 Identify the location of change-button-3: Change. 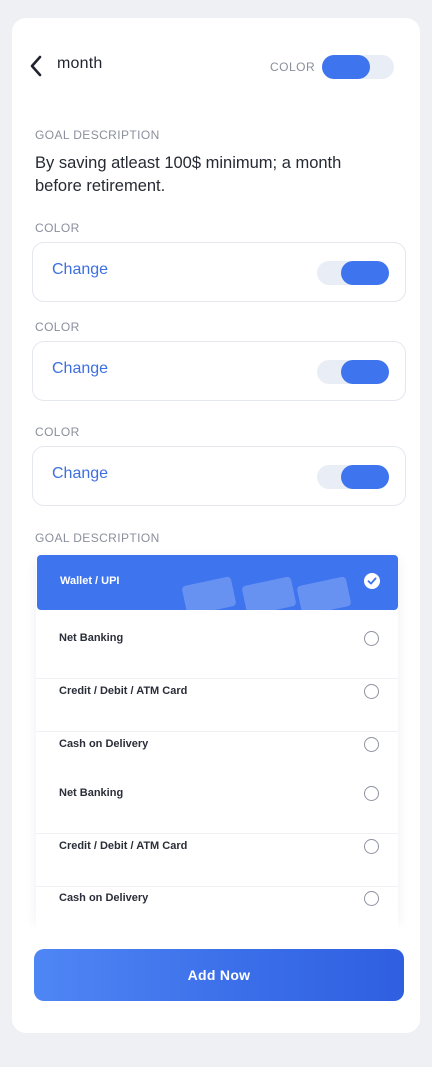
(80, 474).